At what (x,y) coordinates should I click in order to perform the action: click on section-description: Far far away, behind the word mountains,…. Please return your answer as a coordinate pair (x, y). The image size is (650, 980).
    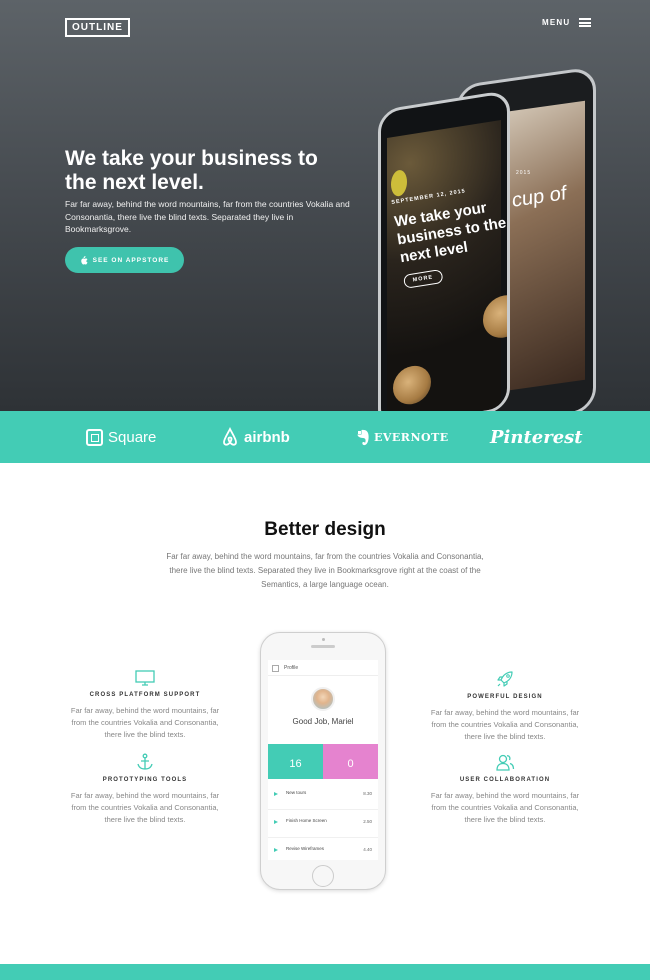
    Looking at the image, I should click on (325, 570).